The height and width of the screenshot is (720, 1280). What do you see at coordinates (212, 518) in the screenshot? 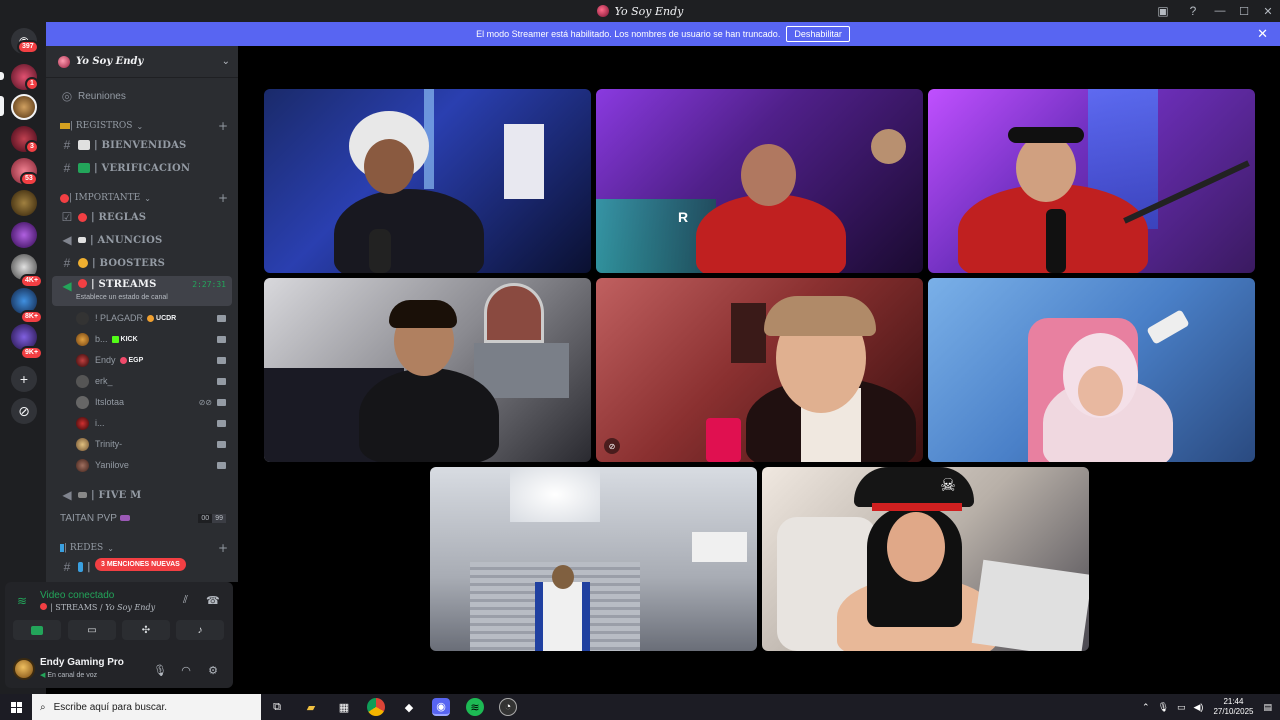
I see `user-limit-counter: 00 99` at bounding box center [212, 518].